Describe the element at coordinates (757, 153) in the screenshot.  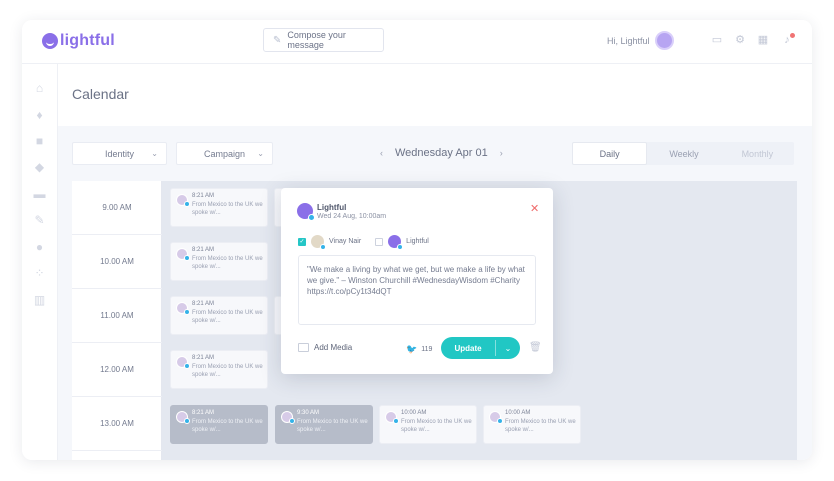
I see `tab-monthly: Monthly` at that location.